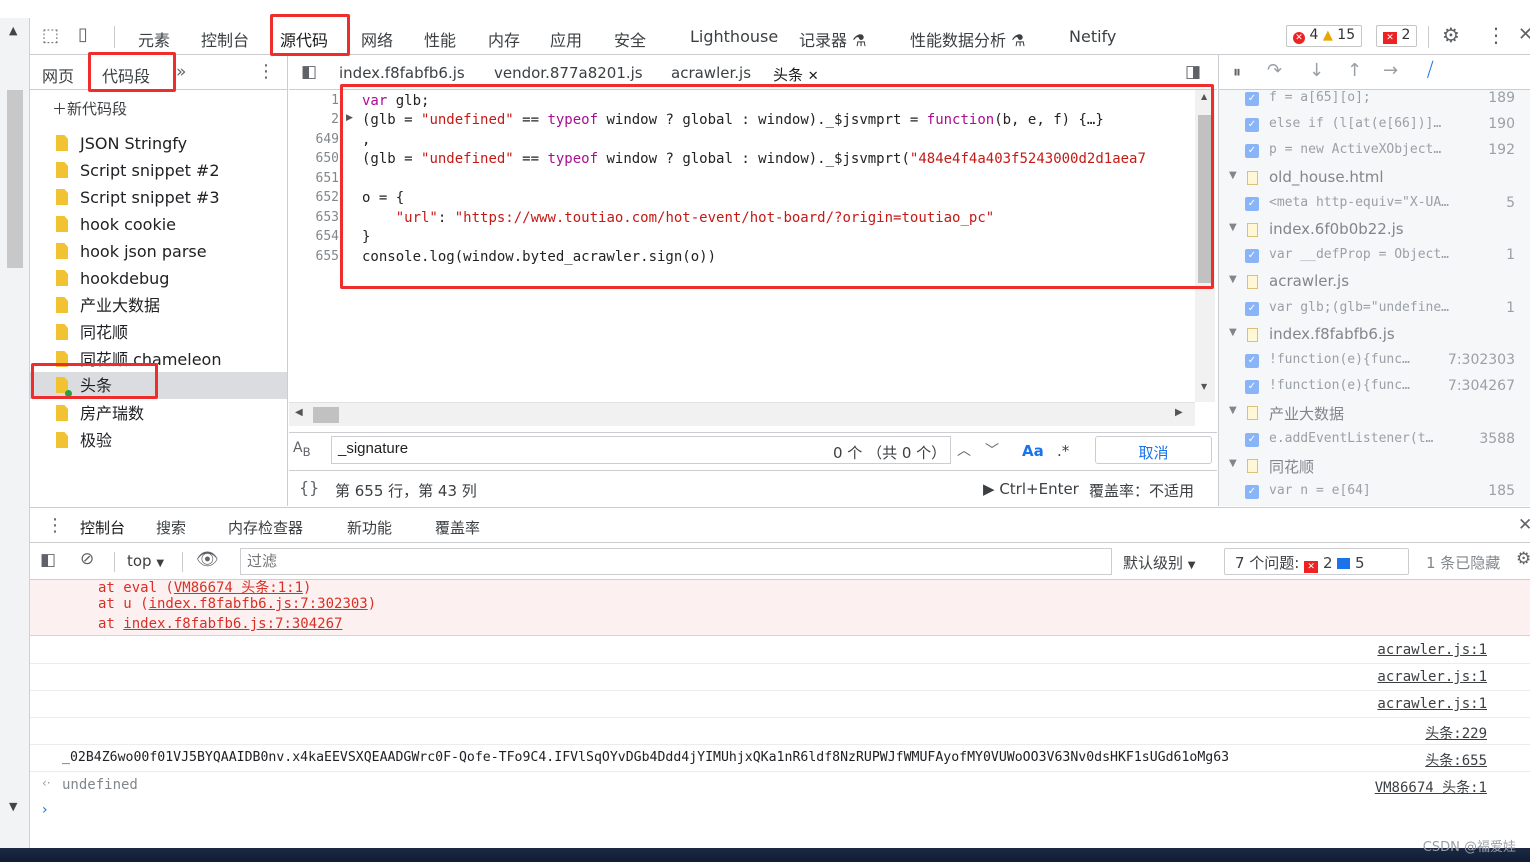 Image resolution: width=1530 pixels, height=862 pixels. I want to click on breakpoint-item: ✓ e.addEventListener(t… 3588, so click(1374, 440).